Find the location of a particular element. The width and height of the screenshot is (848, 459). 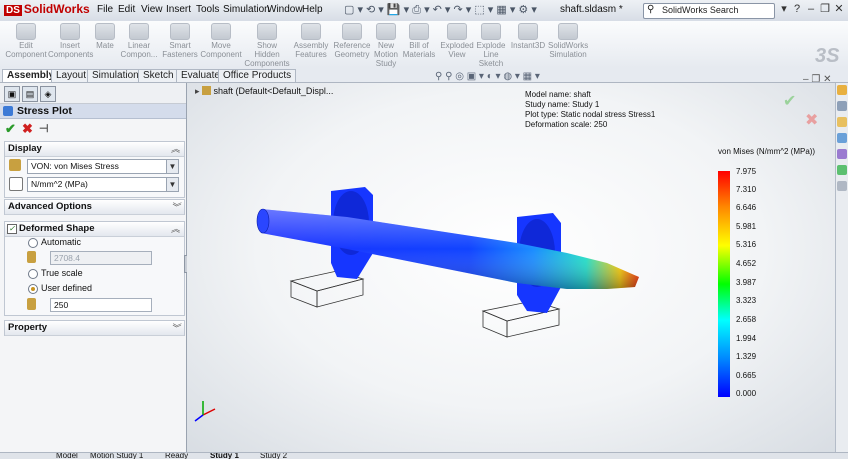

tab-study-2: Study 2 is located at coordinates (273, 456).